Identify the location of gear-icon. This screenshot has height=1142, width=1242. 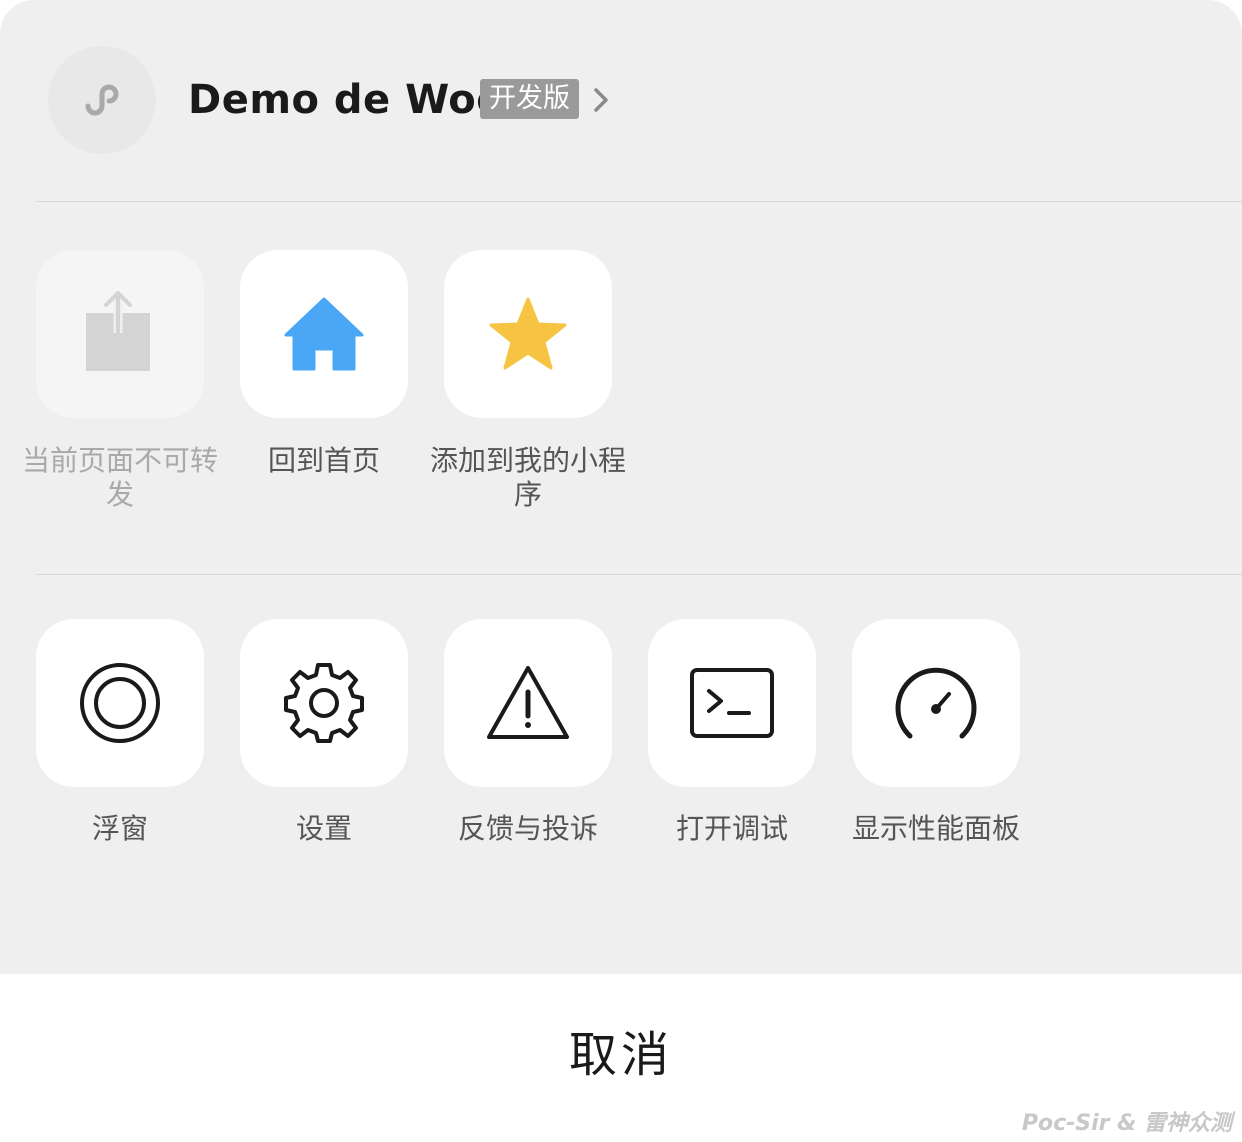
(324, 703).